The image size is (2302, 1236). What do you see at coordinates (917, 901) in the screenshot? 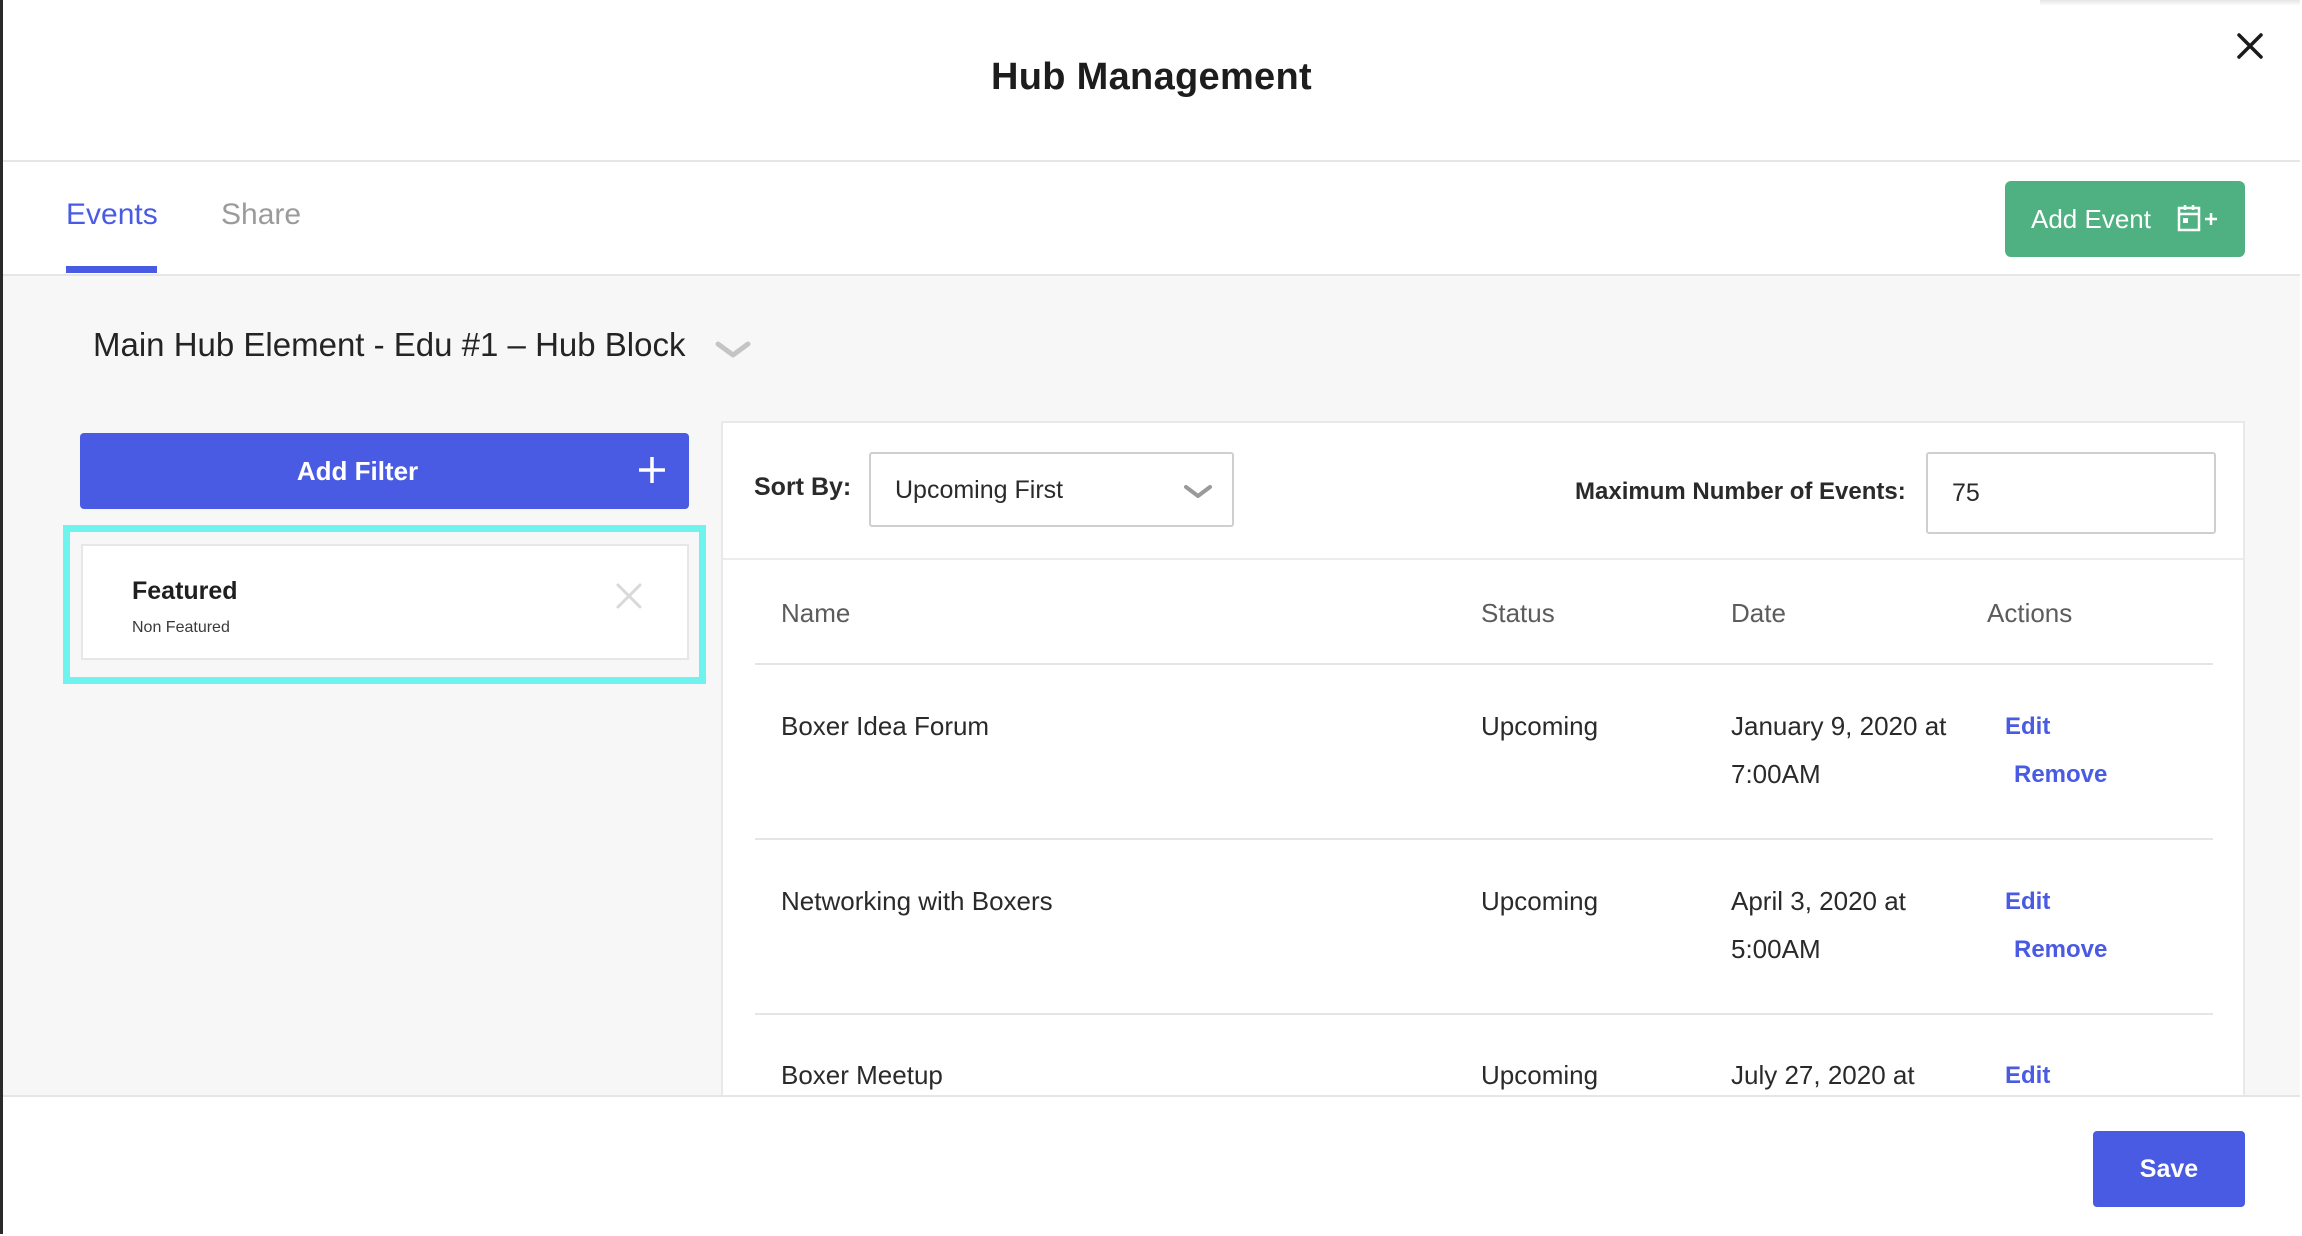
I see `event-name: Networking with Boxers` at bounding box center [917, 901].